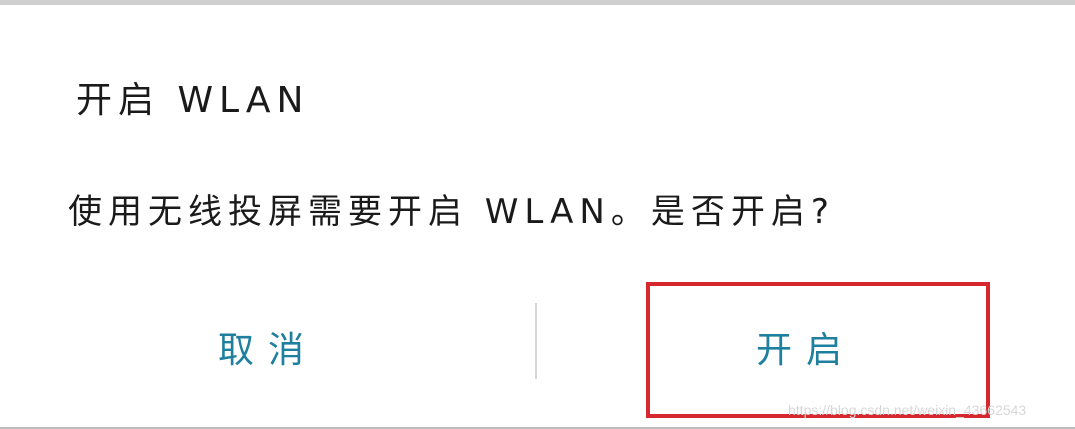 Image resolution: width=1075 pixels, height=429 pixels. What do you see at coordinates (806, 347) in the screenshot?
I see `open-wlan-button: 开启` at bounding box center [806, 347].